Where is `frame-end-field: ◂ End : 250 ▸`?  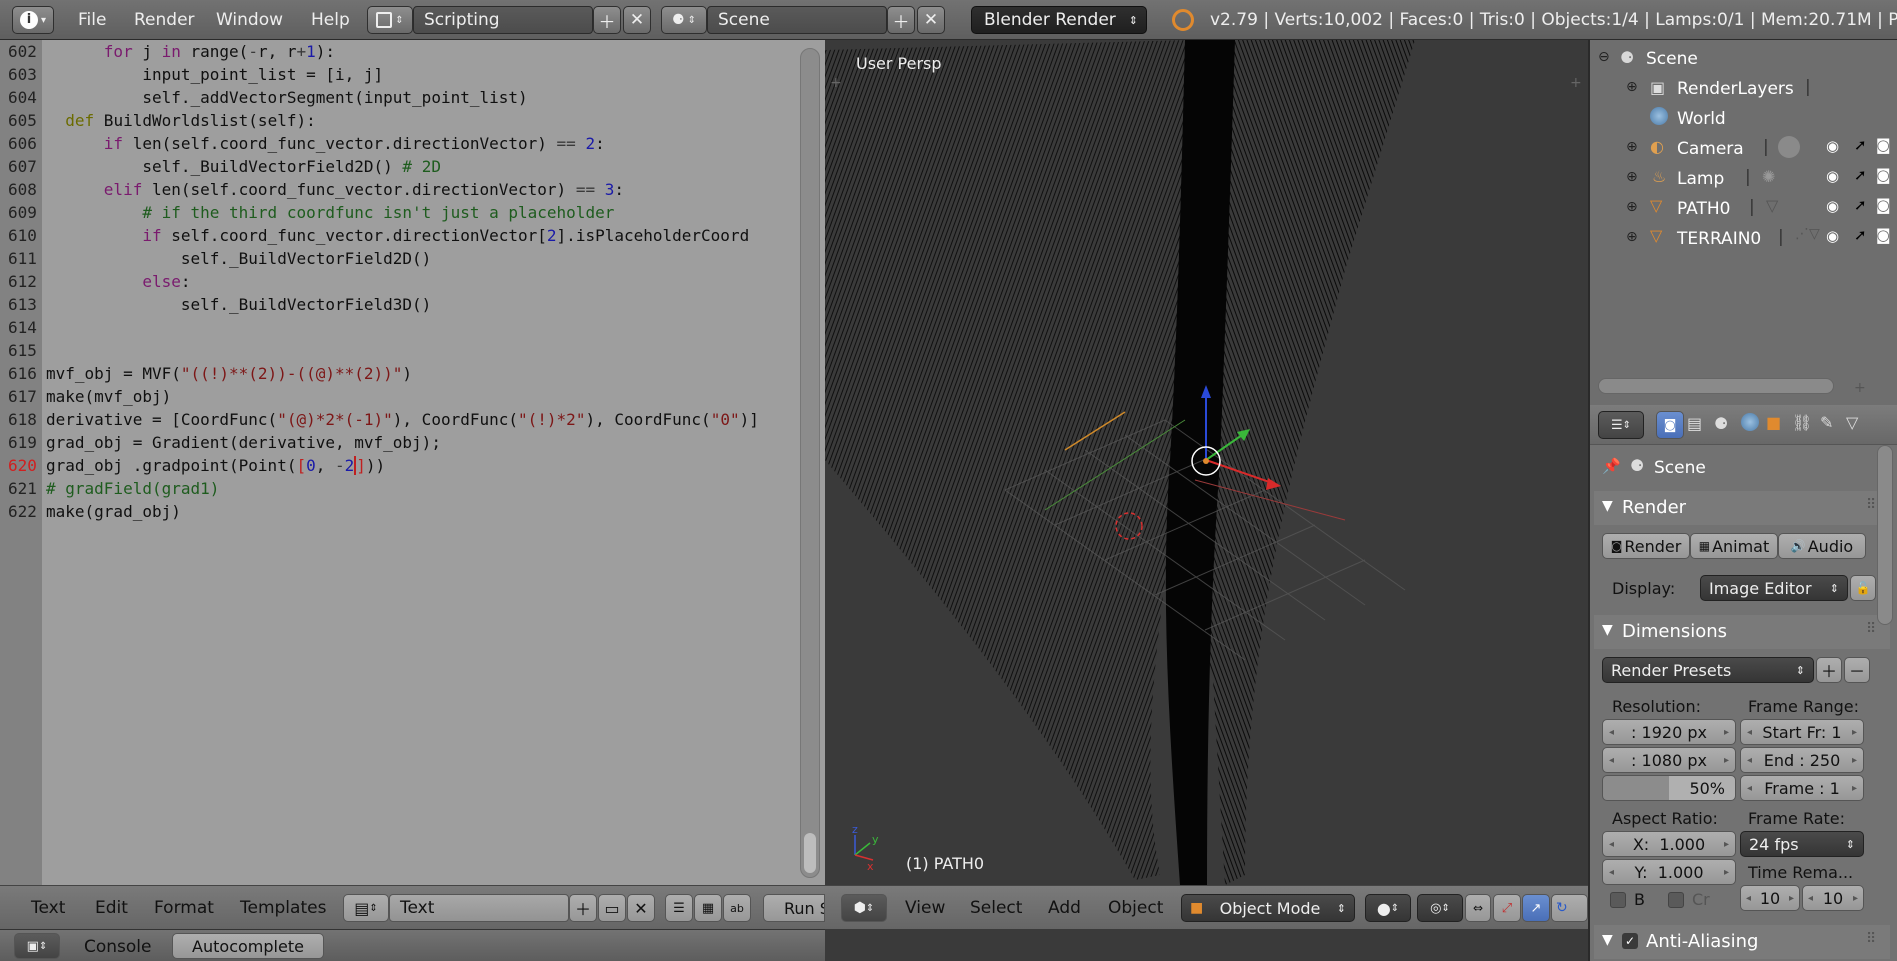
frame-end-field: ◂ End : 250 ▸ is located at coordinates (1802, 760).